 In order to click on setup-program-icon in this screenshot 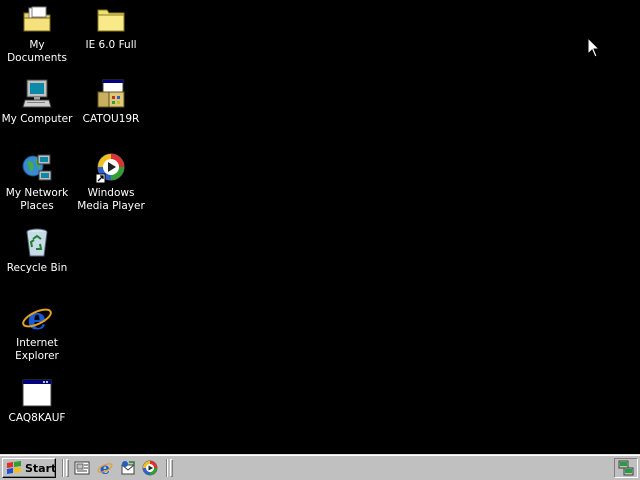, I will do `click(111, 94)`.